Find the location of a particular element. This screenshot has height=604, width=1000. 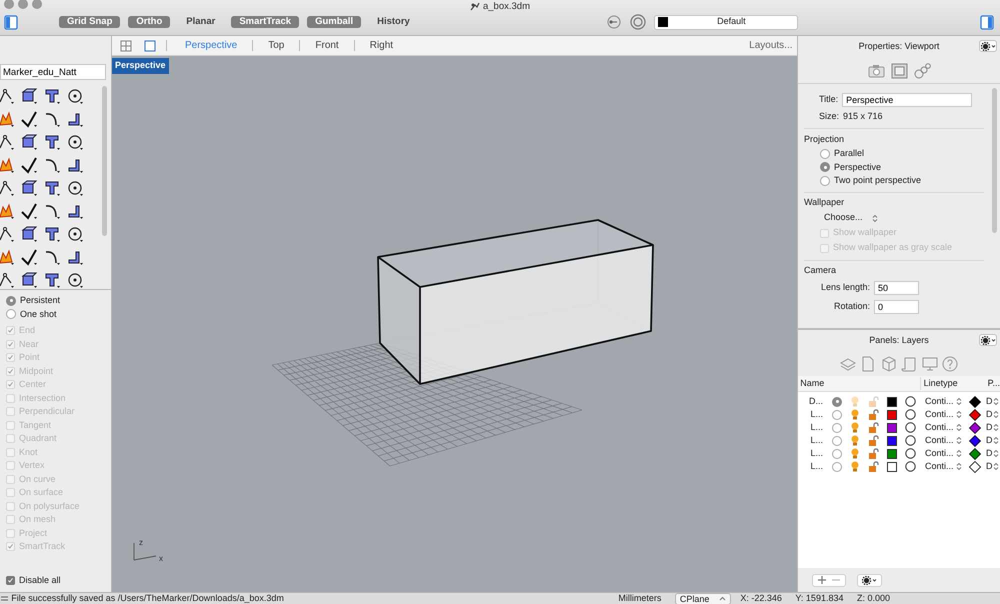

help-icon is located at coordinates (950, 364).